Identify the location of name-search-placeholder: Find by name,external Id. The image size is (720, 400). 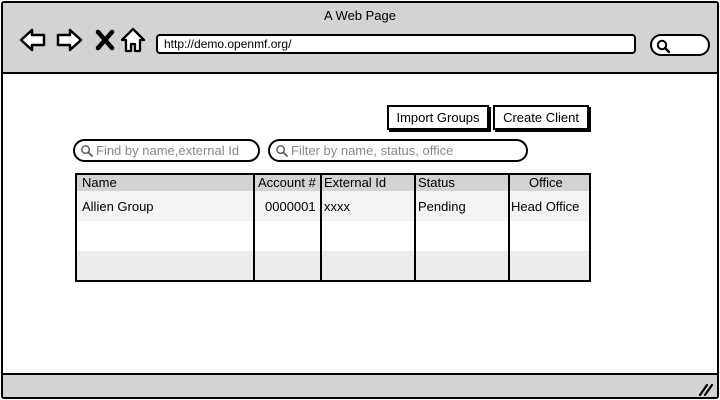
(168, 150).